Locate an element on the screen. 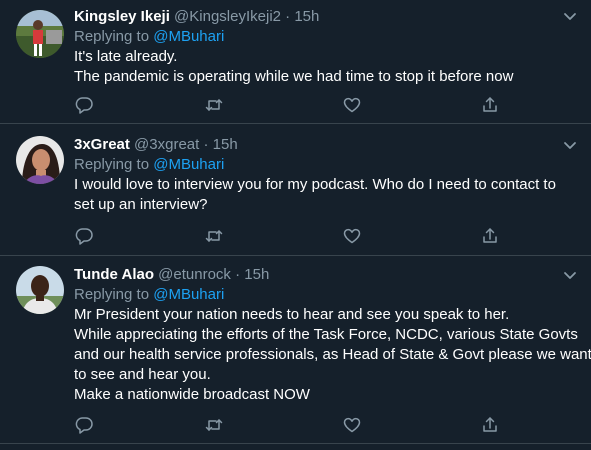  tweet-text-line: set up an interview? is located at coordinates (141, 204).